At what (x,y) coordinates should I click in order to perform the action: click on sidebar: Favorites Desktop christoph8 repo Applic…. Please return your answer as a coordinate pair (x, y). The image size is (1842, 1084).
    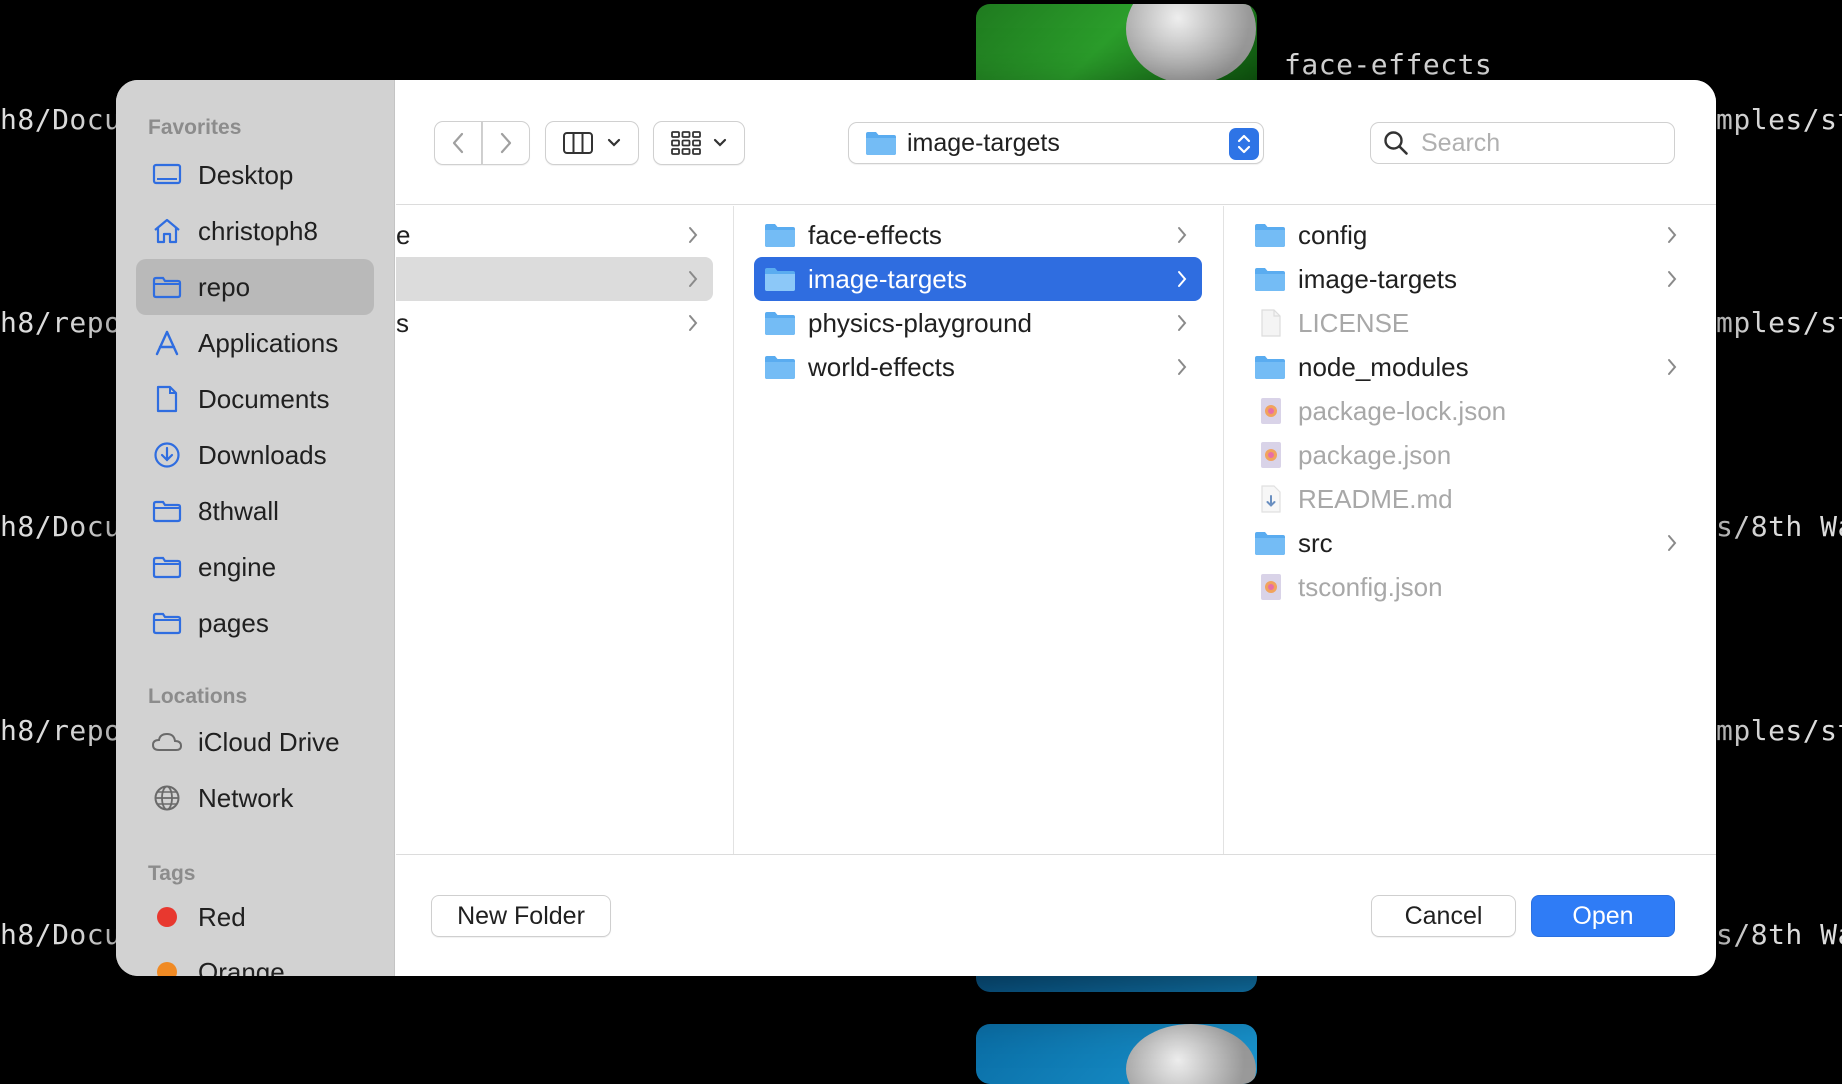
    Looking at the image, I should click on (255, 528).